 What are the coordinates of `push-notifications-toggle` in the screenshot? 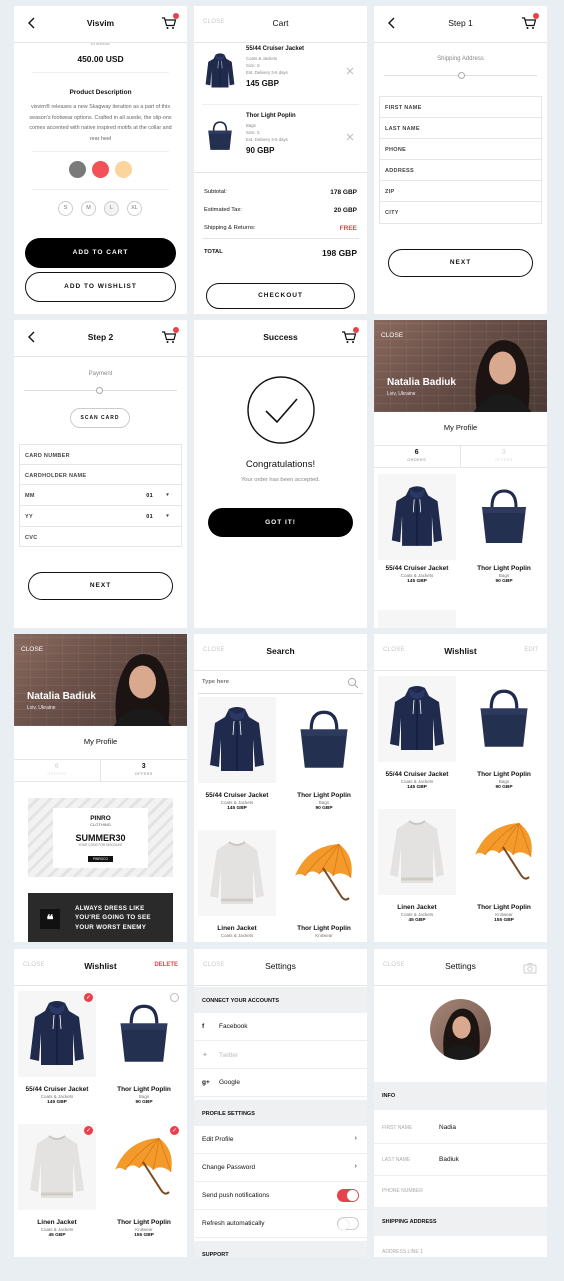 It's located at (348, 1195).